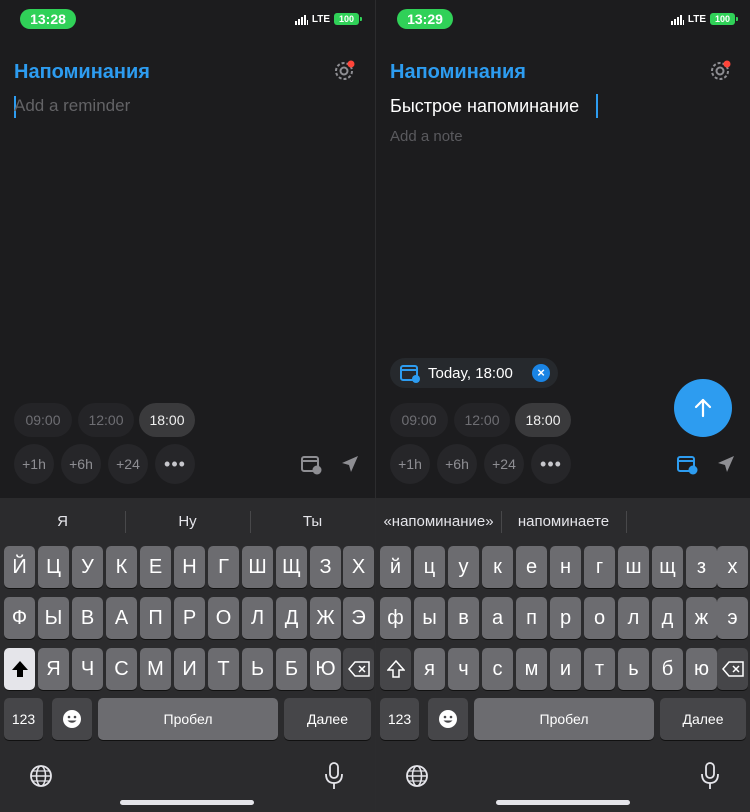 This screenshot has height=812, width=750. I want to click on key: н, so click(565, 567).